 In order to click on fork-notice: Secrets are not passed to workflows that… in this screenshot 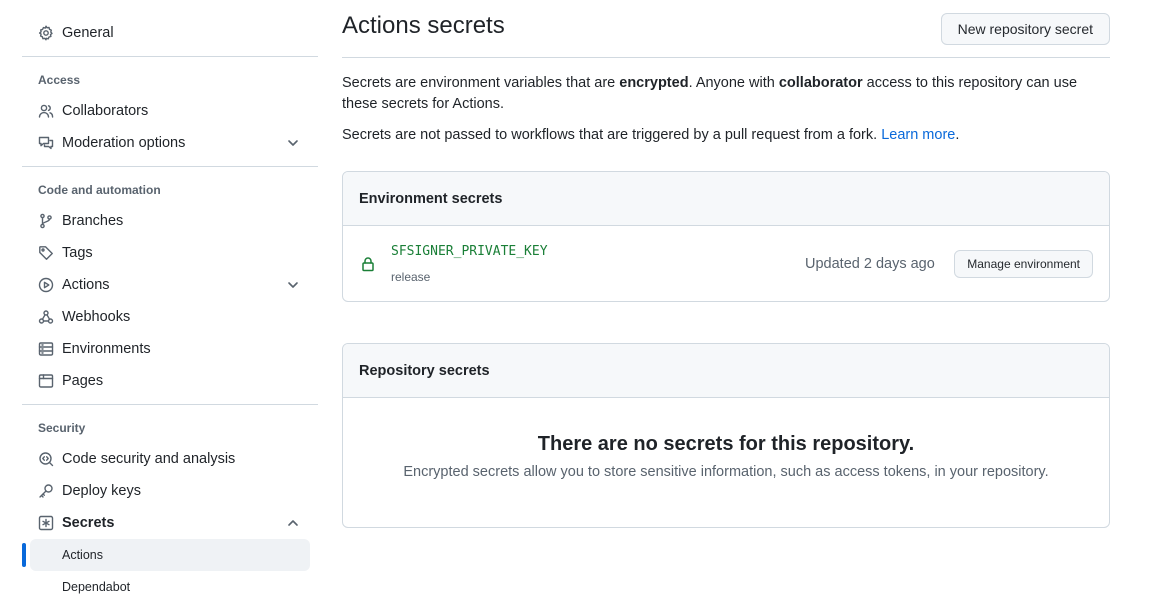, I will do `click(726, 135)`.